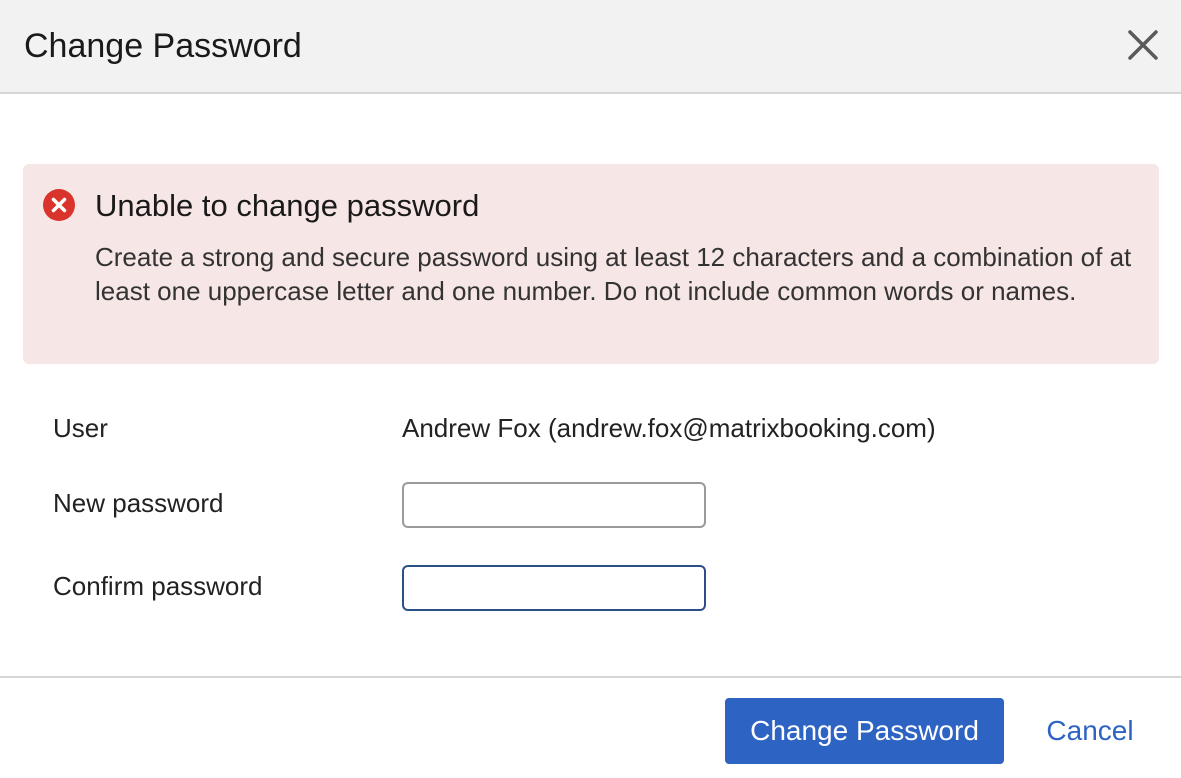 Image resolution: width=1181 pixels, height=778 pixels. Describe the element at coordinates (554, 588) in the screenshot. I see `confirm-password-input` at that location.